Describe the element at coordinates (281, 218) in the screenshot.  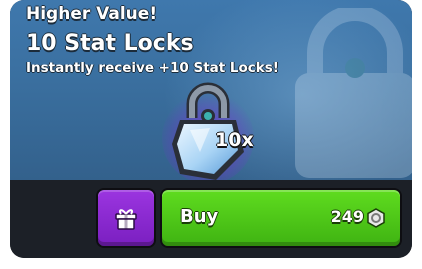
I see `buy-button: Buy 249` at that location.